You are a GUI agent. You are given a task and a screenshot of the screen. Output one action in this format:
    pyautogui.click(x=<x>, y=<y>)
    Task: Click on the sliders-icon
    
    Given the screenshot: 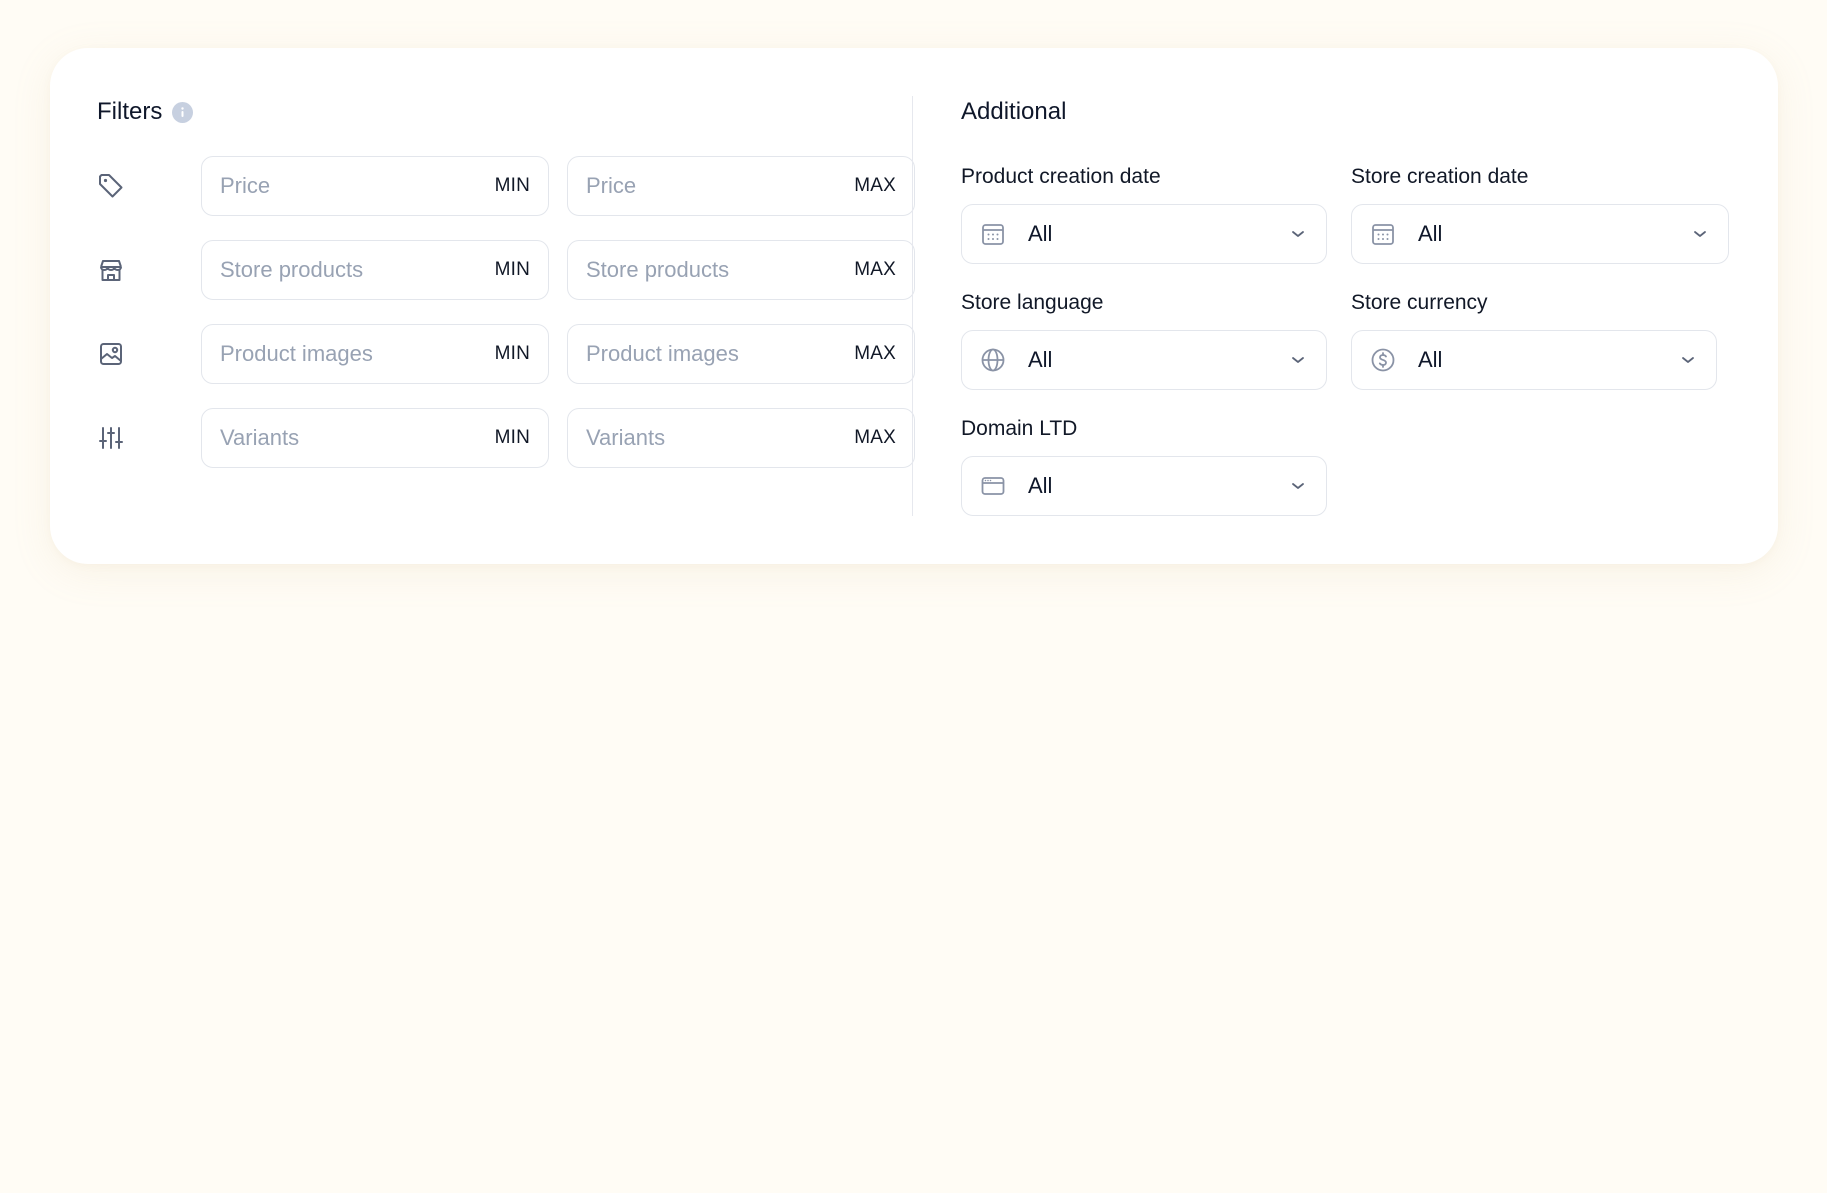 What is the action you would take?
    pyautogui.click(x=111, y=438)
    